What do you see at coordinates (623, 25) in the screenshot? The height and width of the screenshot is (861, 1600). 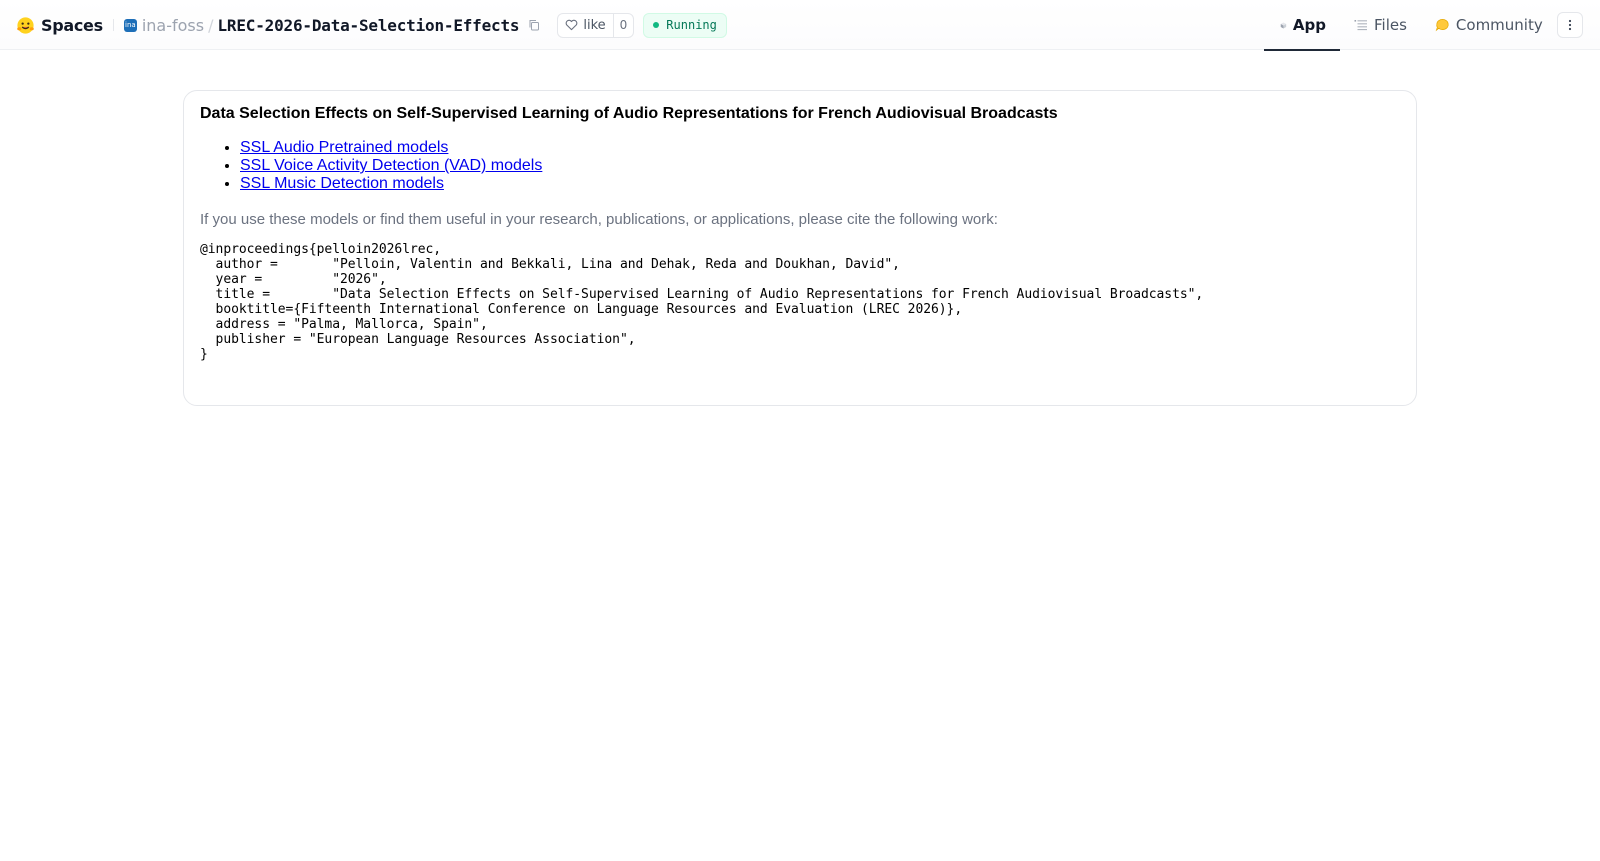 I see `like-count: 0` at bounding box center [623, 25].